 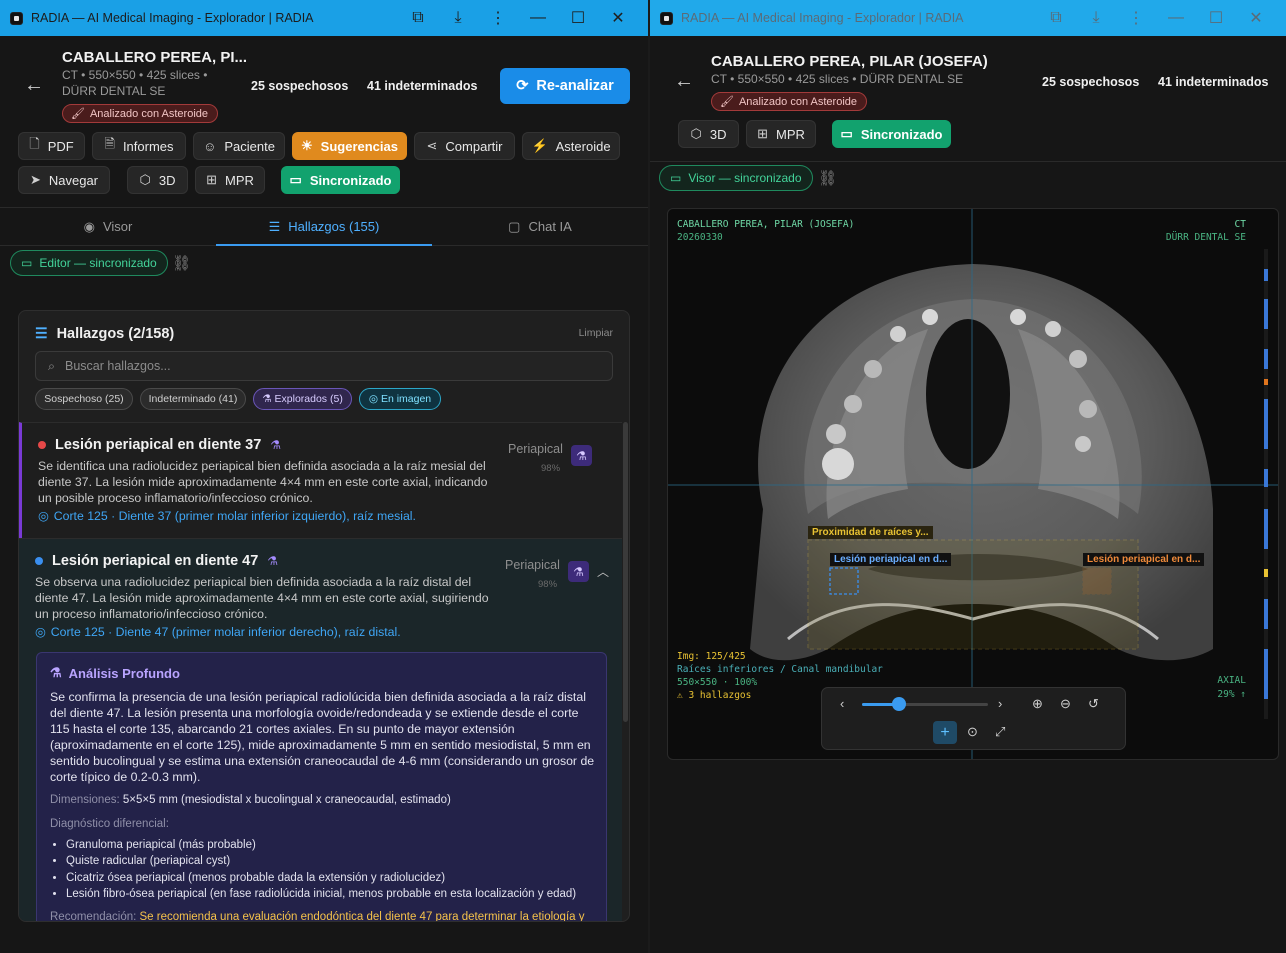 What do you see at coordinates (51, 146) in the screenshot?
I see `pdf-button: 🗋 PDF` at bounding box center [51, 146].